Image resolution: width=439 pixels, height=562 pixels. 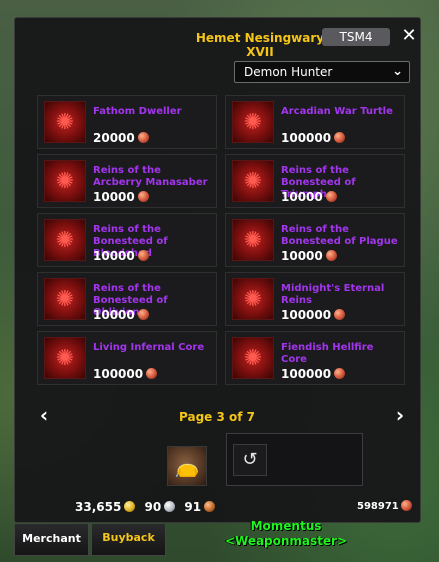 I want to click on close-icon: ✕, so click(x=409, y=36).